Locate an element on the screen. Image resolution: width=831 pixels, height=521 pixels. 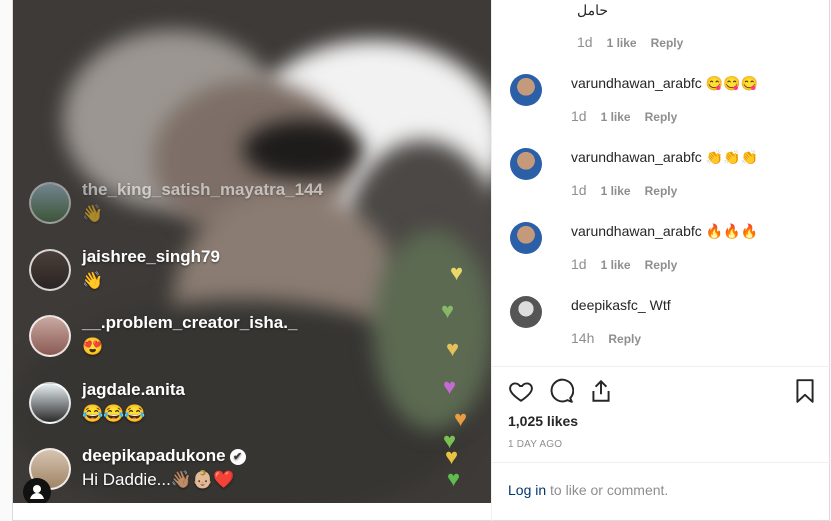
comment-age: 14h is located at coordinates (582, 338).